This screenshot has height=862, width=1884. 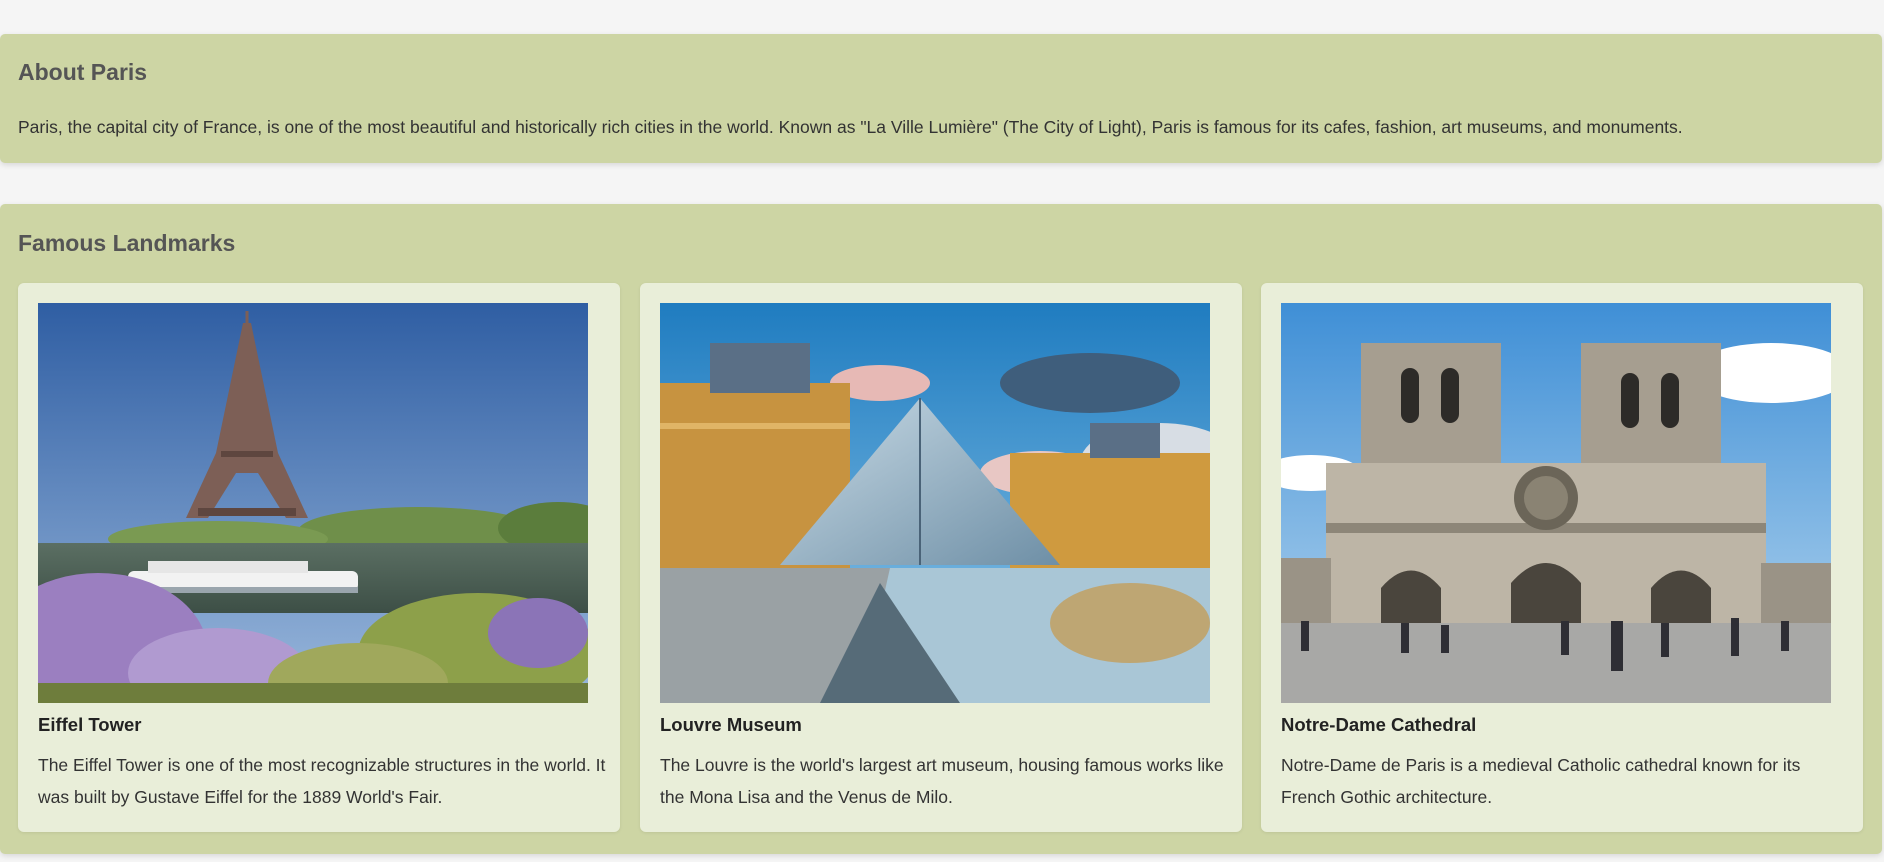 I want to click on louvre-museum-image, so click(x=935, y=503).